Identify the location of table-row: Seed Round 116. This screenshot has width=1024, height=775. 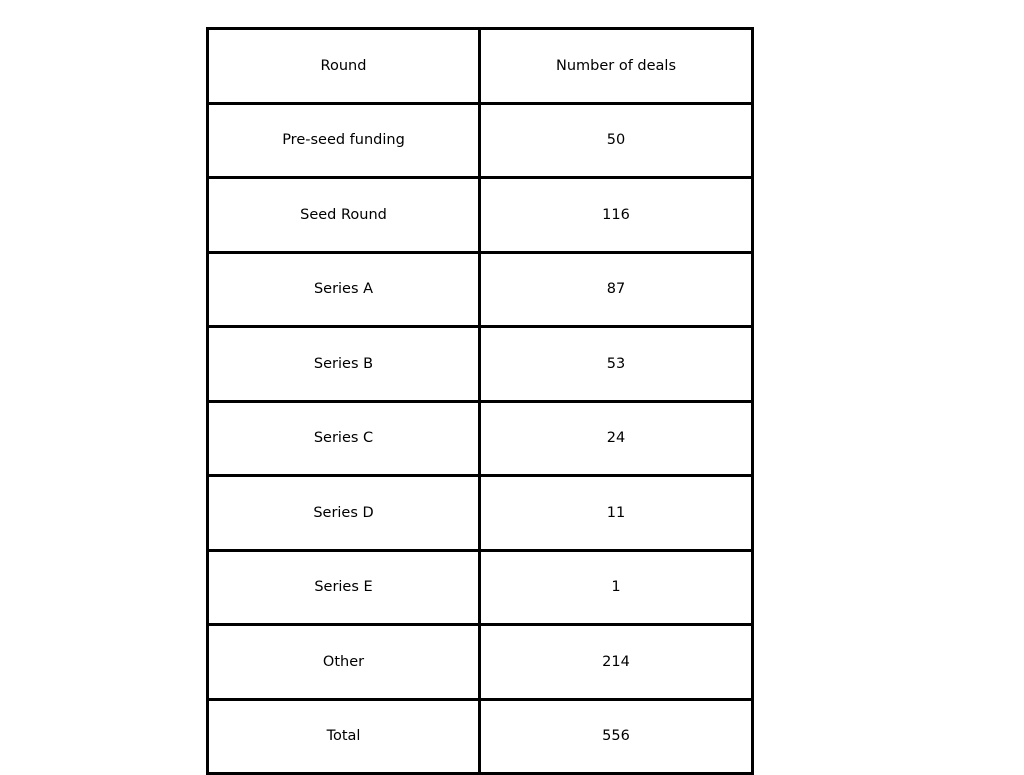
(480, 215).